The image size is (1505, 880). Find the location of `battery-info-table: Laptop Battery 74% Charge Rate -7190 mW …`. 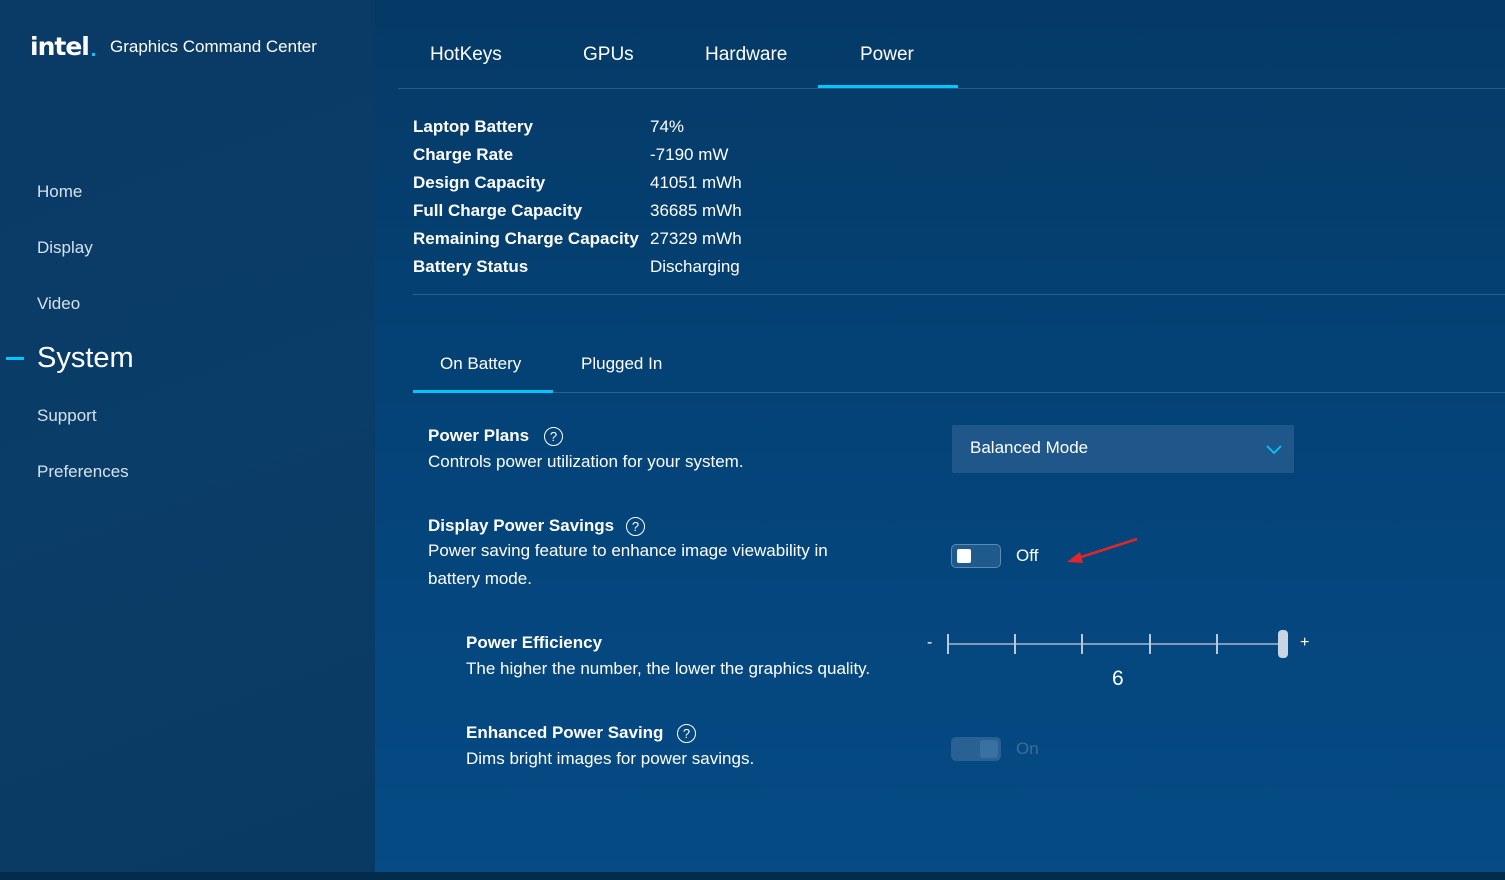

battery-info-table: Laptop Battery 74% Charge Rate -7190 mW … is located at coordinates (577, 197).